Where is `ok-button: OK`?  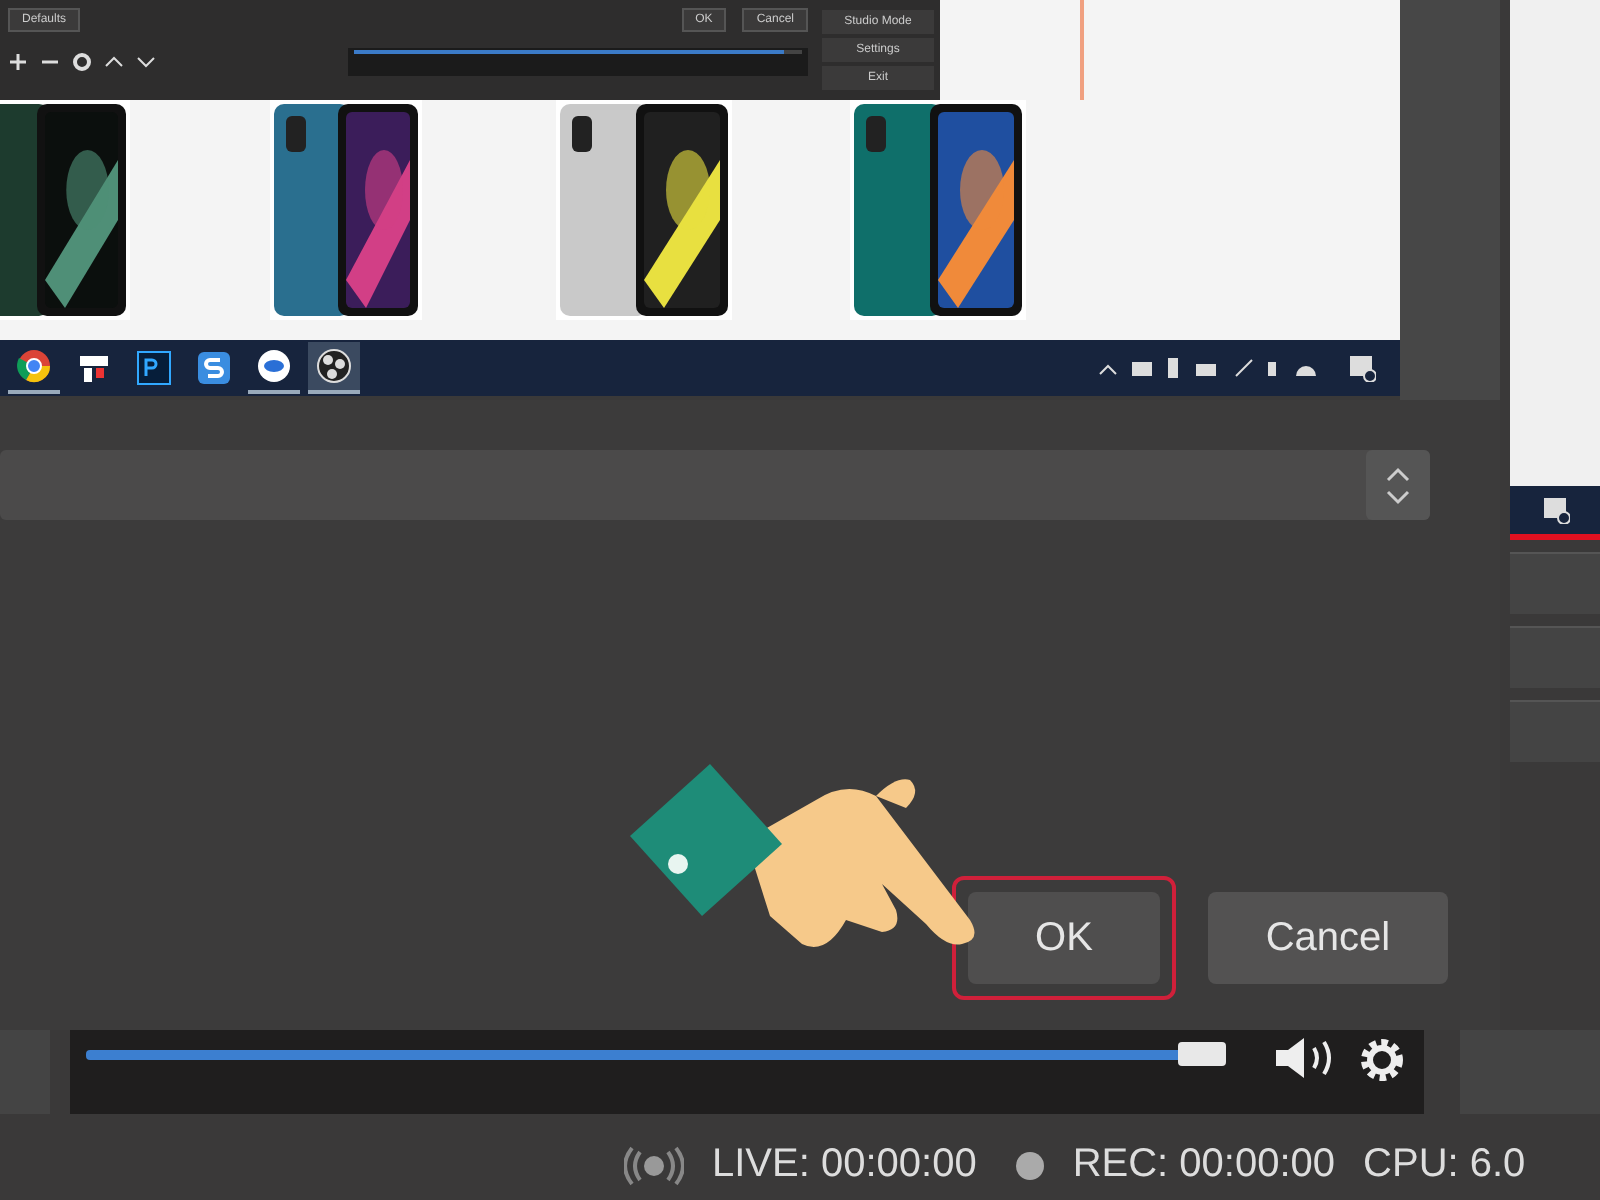
ok-button: OK is located at coordinates (1064, 938).